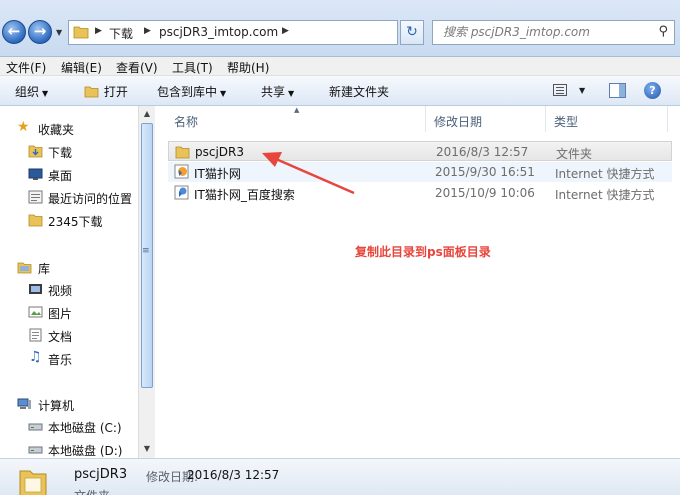 The height and width of the screenshot is (495, 680). I want to click on menu-help: 帮助(H), so click(248, 67).